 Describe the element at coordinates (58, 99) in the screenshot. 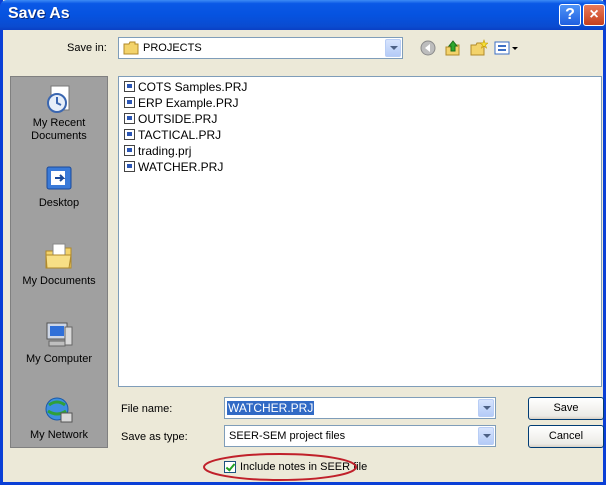

I see `recent-documents-icon` at that location.